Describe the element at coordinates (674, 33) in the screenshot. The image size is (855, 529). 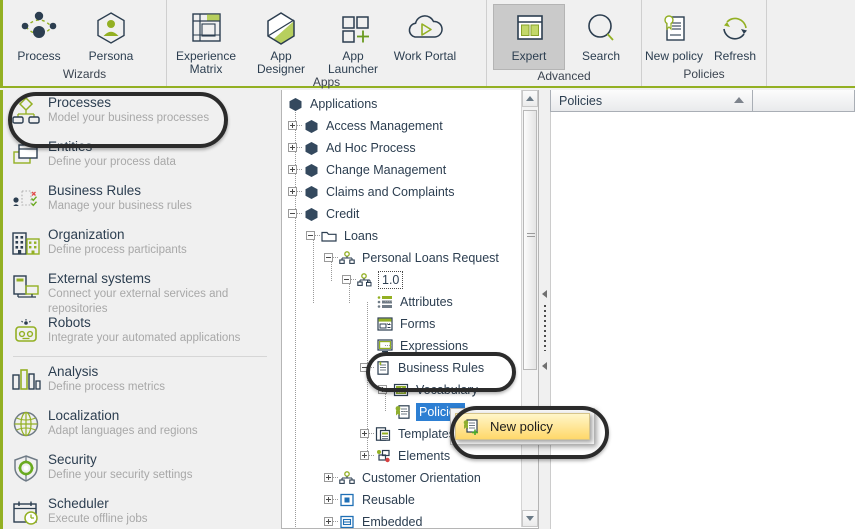
I see `ribbon-button-new-policy: New policy` at that location.